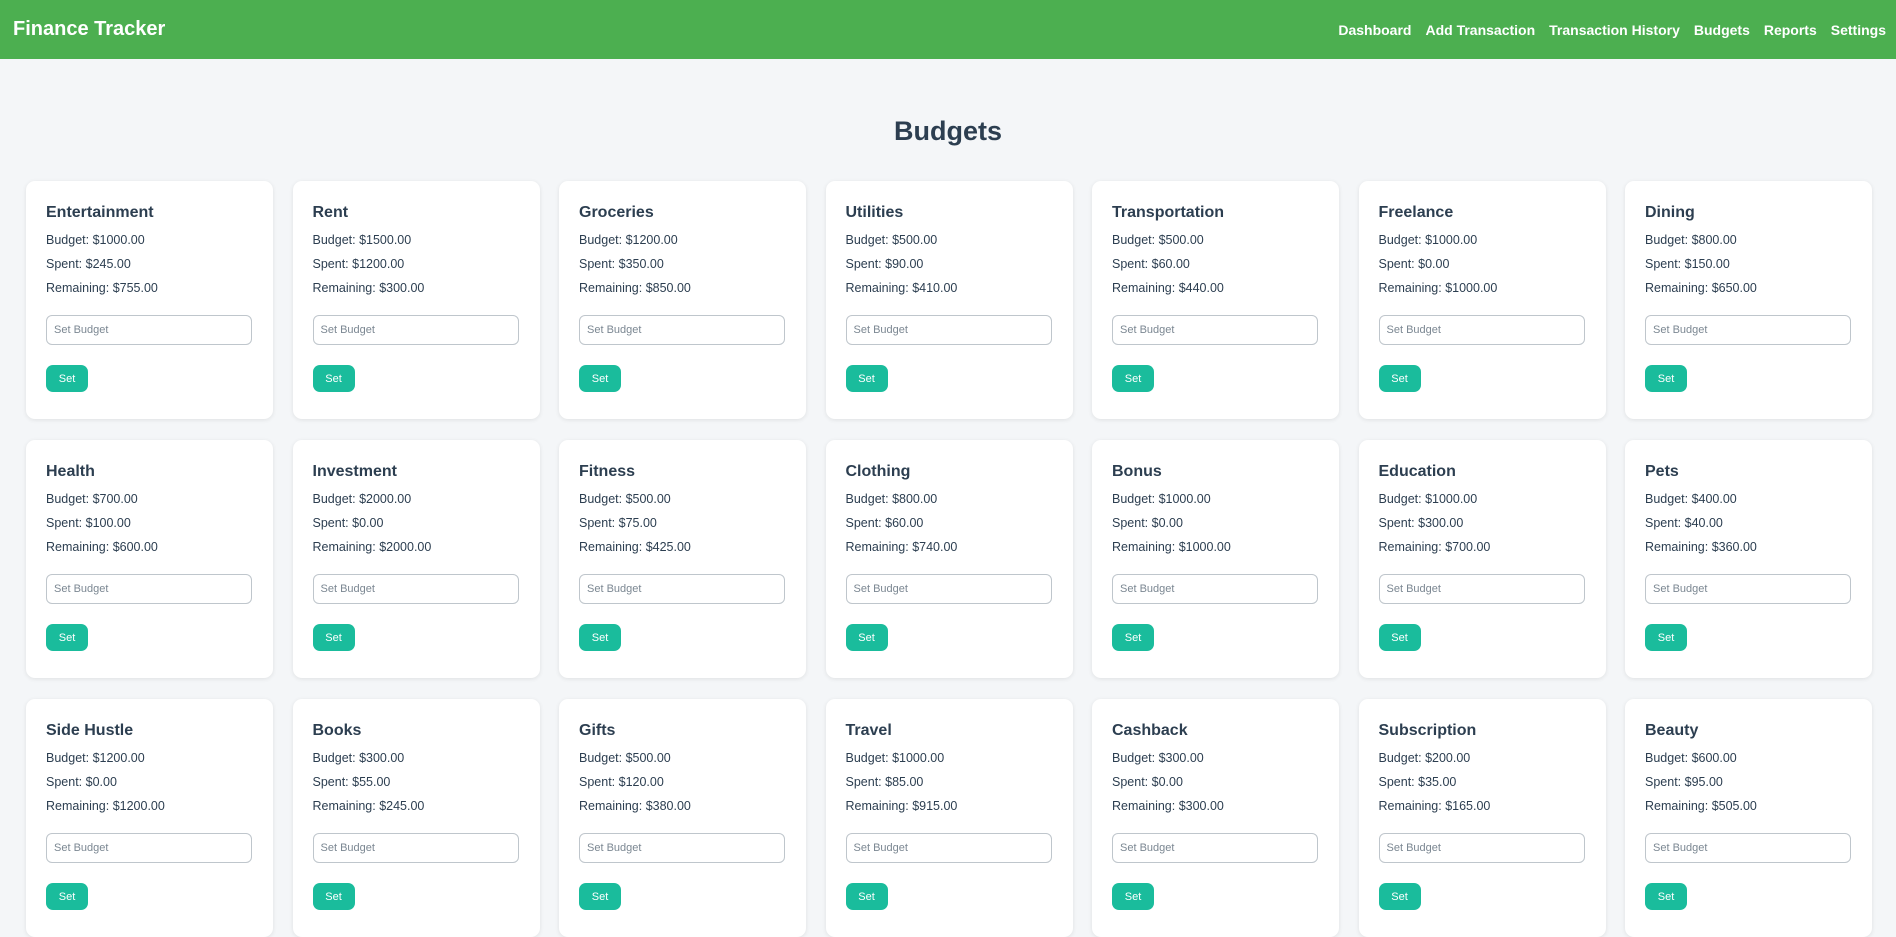 The height and width of the screenshot is (937, 1896). What do you see at coordinates (1722, 30) in the screenshot?
I see `nav-link-budgets: Budgets` at bounding box center [1722, 30].